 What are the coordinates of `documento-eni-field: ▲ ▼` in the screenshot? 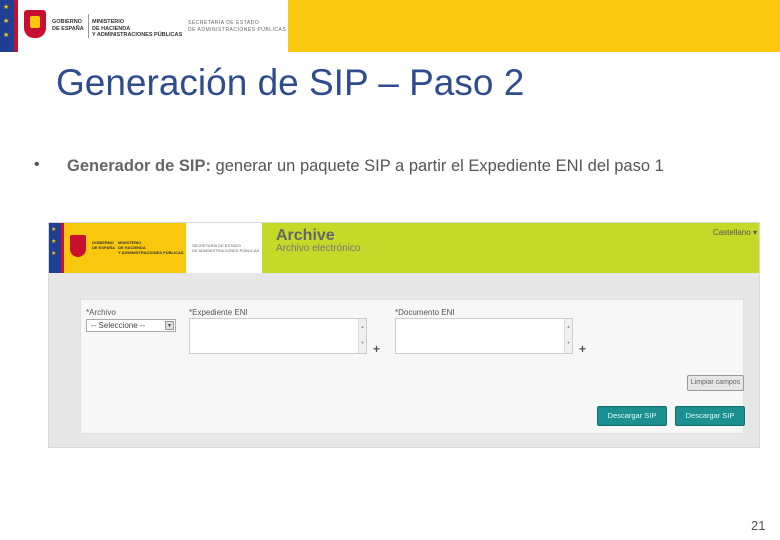 It's located at (484, 336).